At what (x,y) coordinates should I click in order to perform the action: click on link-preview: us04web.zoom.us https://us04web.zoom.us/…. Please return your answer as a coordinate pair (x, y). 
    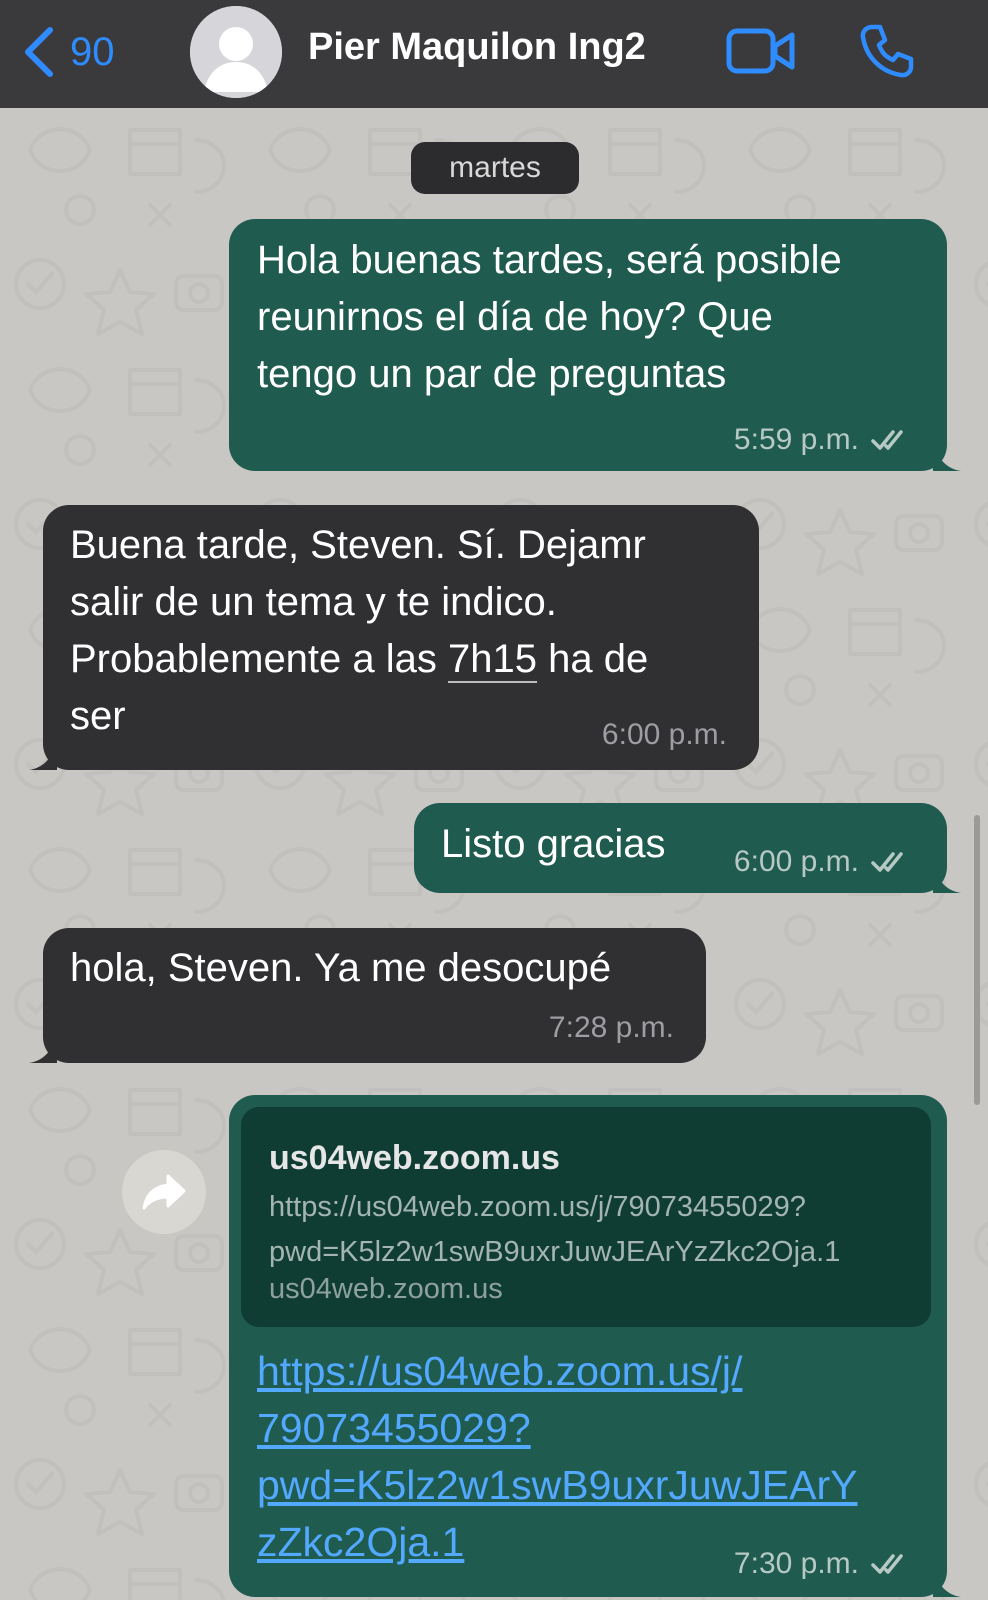
    Looking at the image, I should click on (586, 1217).